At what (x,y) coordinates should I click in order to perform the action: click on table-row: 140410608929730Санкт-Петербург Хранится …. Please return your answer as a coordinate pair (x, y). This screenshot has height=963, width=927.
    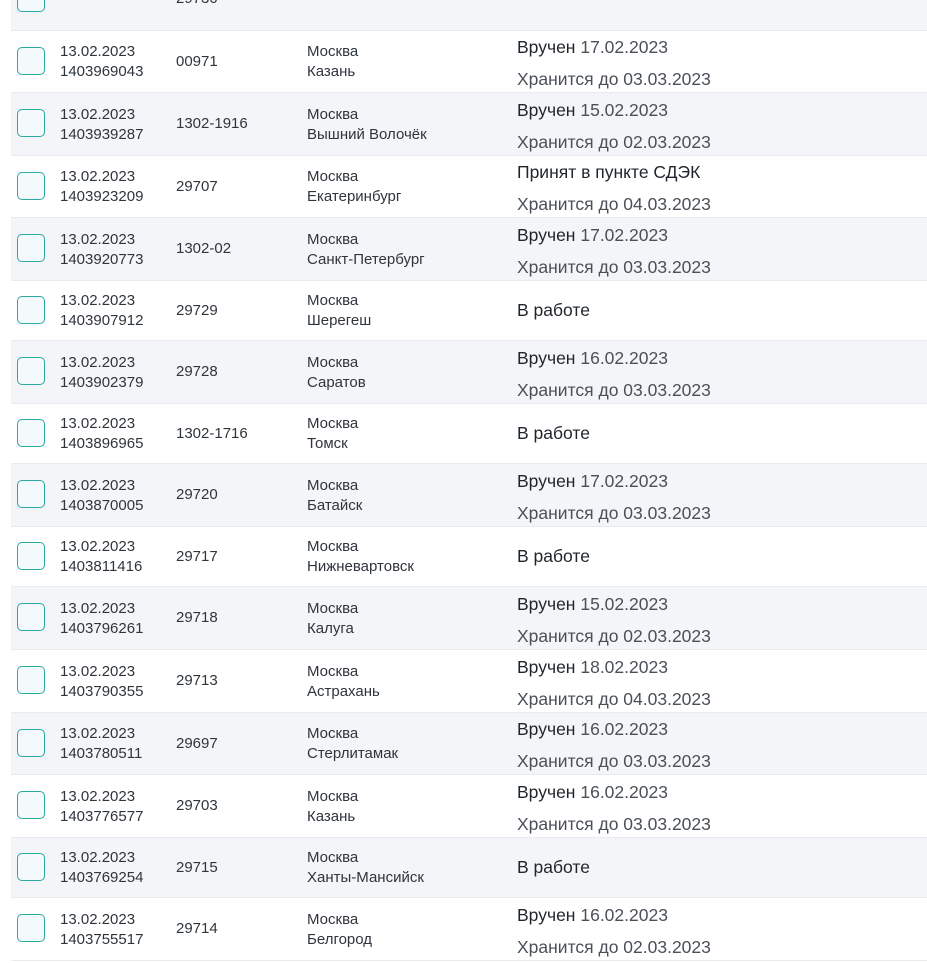
    Looking at the image, I should click on (469, 15).